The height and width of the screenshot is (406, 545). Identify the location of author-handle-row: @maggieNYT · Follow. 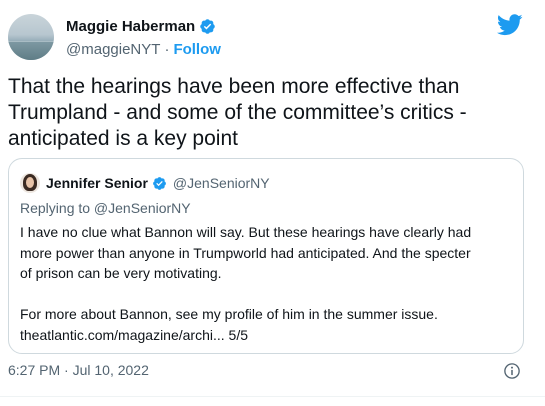
(143, 49).